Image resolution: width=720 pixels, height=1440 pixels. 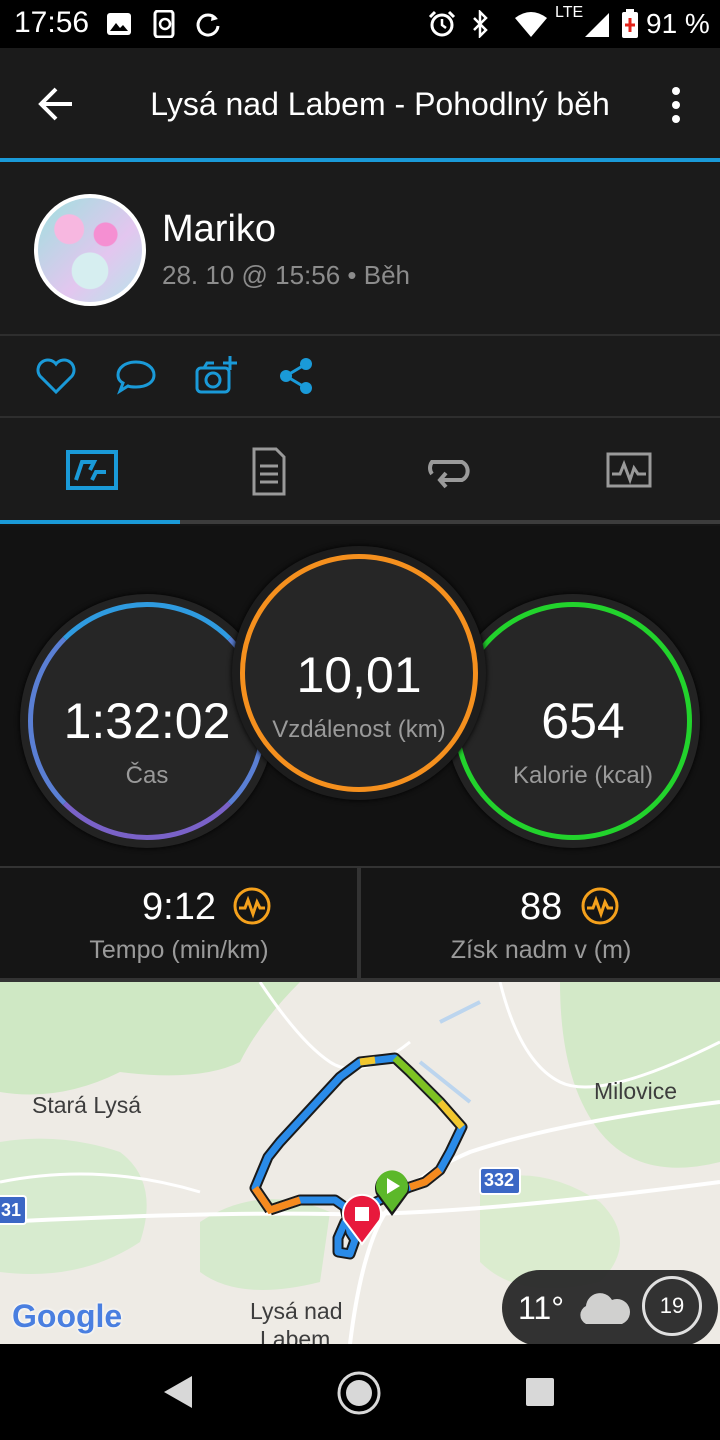 What do you see at coordinates (600, 906) in the screenshot?
I see `elevation-badge-icon` at bounding box center [600, 906].